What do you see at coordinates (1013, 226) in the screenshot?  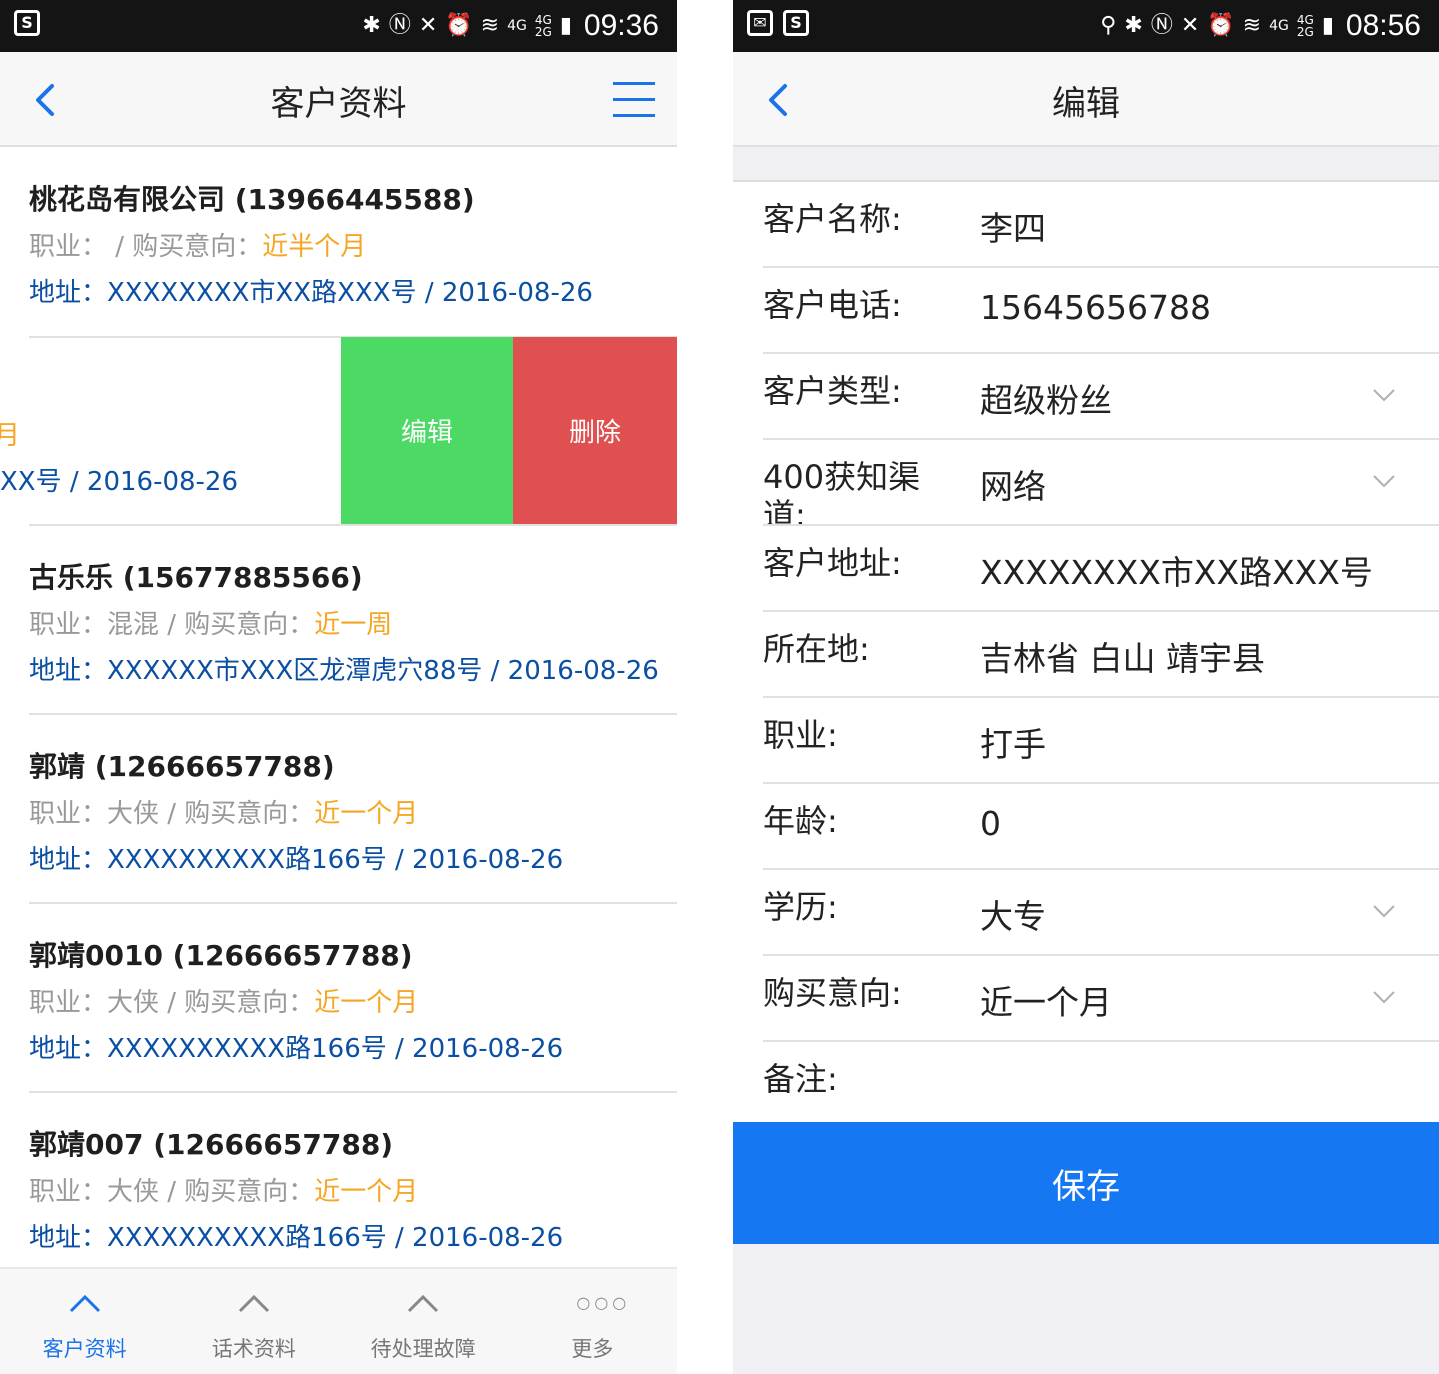 I see `customer-name-input: 李四` at bounding box center [1013, 226].